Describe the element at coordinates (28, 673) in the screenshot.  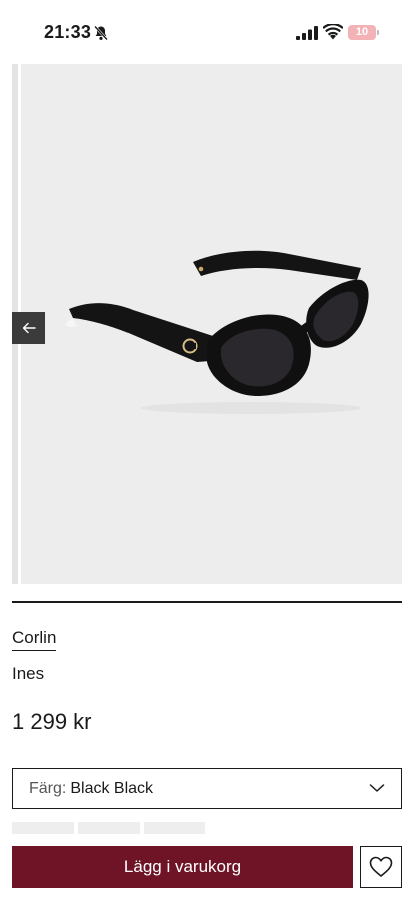
I see `product-name: Ines` at that location.